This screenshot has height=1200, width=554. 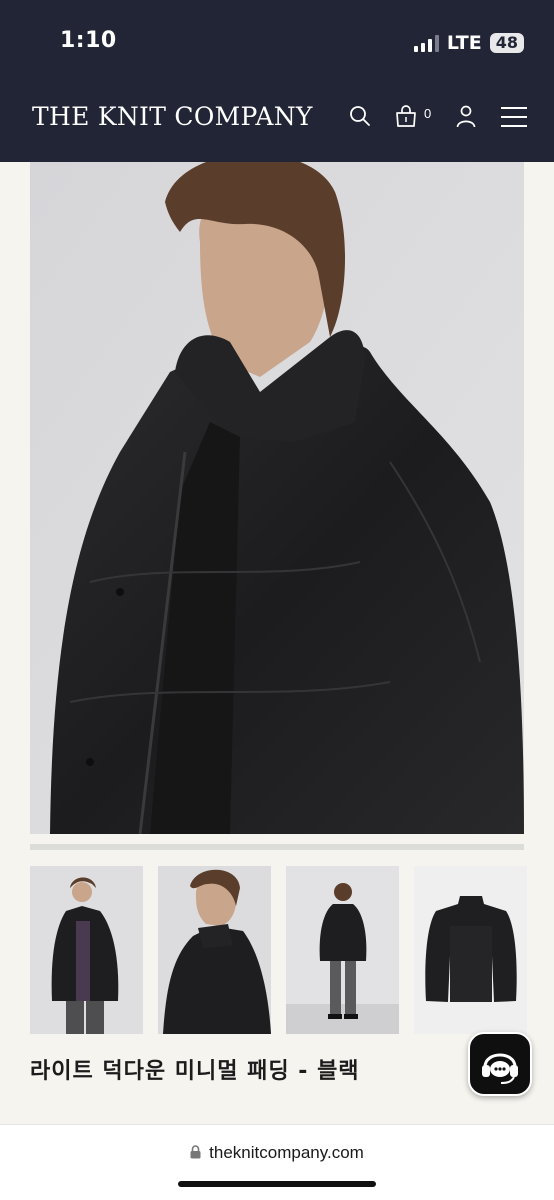 What do you see at coordinates (214, 950) in the screenshot?
I see `thumbnail-side-model` at bounding box center [214, 950].